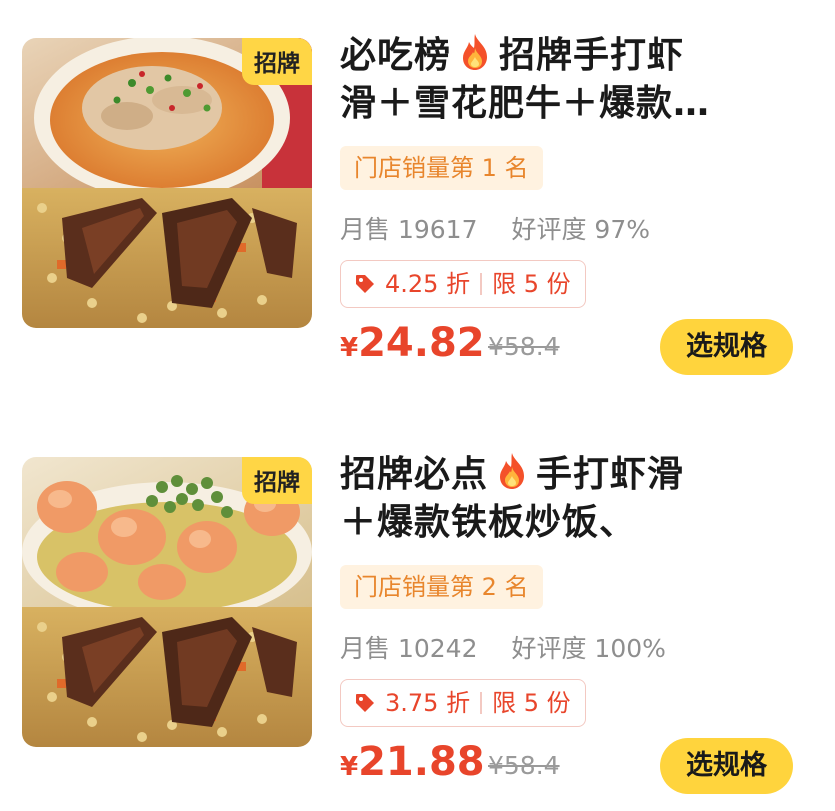 This screenshot has width=835, height=811. I want to click on sales-rank-tag: 门店销量第 2 名, so click(441, 587).